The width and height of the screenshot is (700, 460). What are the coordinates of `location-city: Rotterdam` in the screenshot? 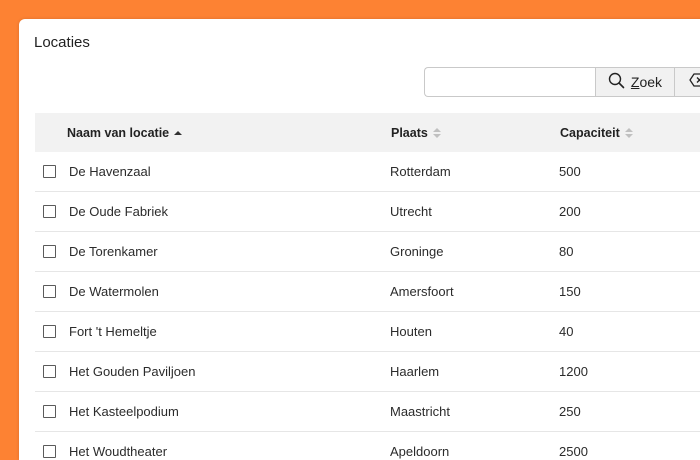 It's located at (420, 171).